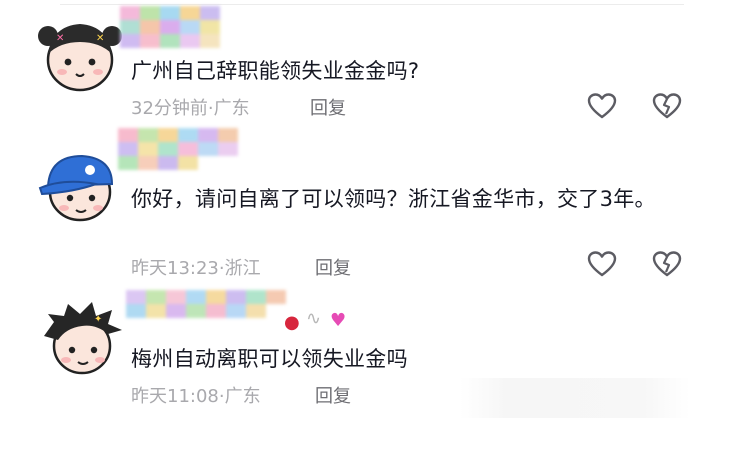  What do you see at coordinates (82, 340) in the screenshot?
I see `boy-black-hair-avatar-icon: ✦` at bounding box center [82, 340].